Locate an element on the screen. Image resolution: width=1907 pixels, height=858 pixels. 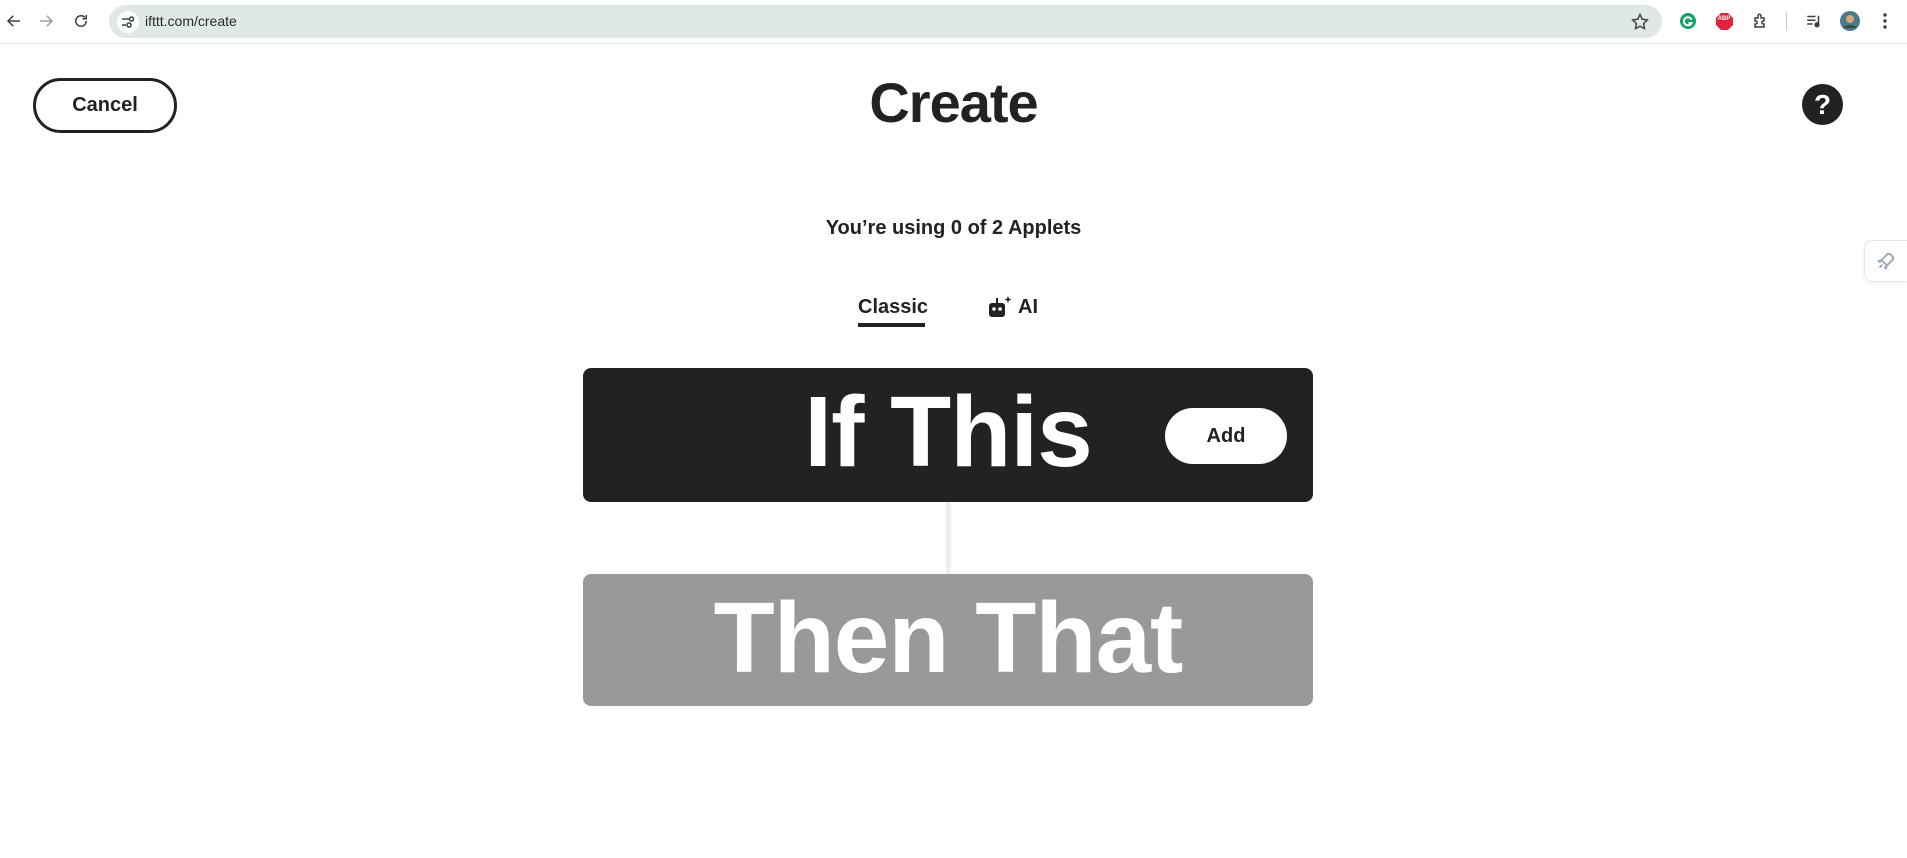
media-controls-icon is located at coordinates (1814, 21).